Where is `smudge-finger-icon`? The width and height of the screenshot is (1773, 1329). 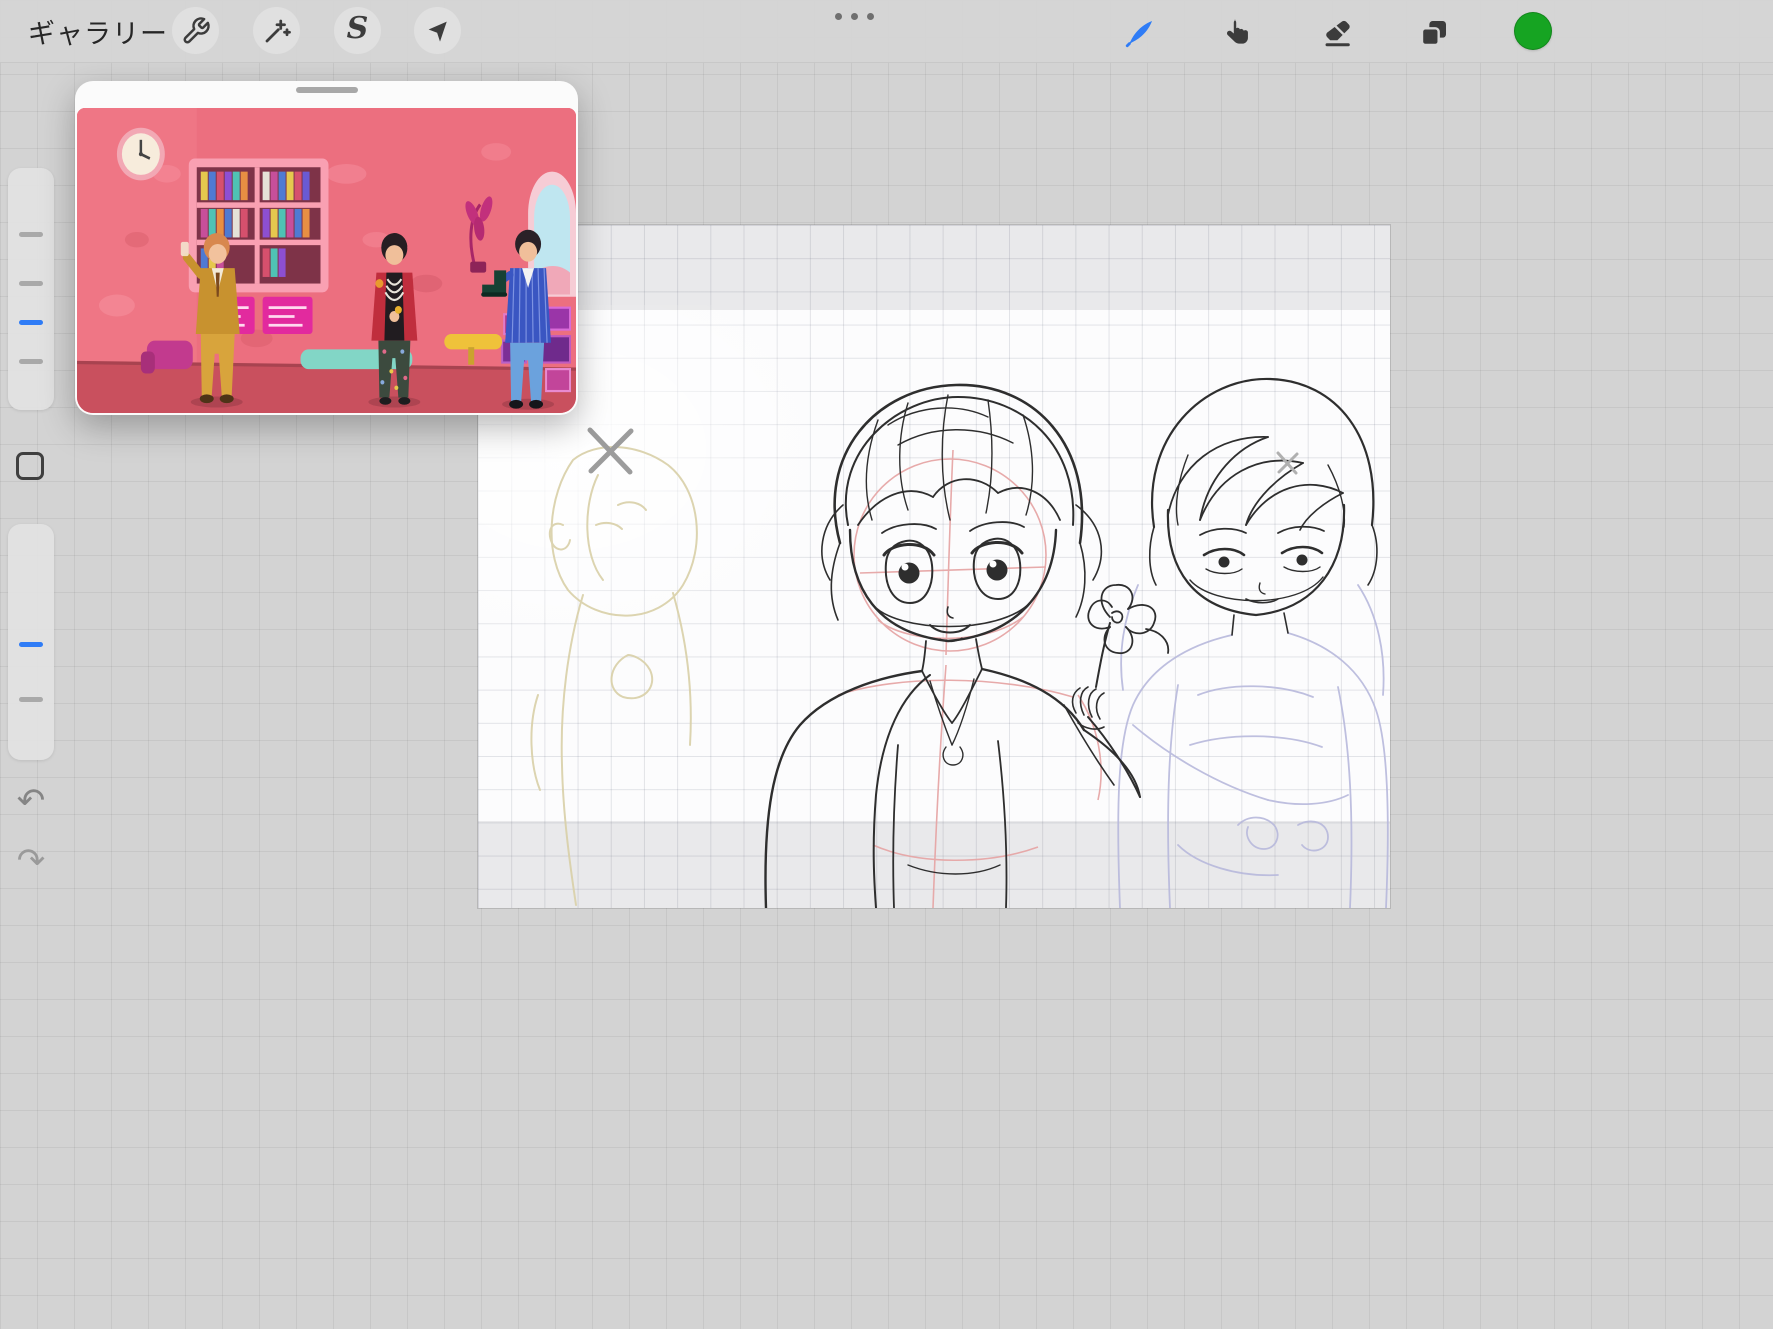
smudge-finger-icon is located at coordinates (1237, 31).